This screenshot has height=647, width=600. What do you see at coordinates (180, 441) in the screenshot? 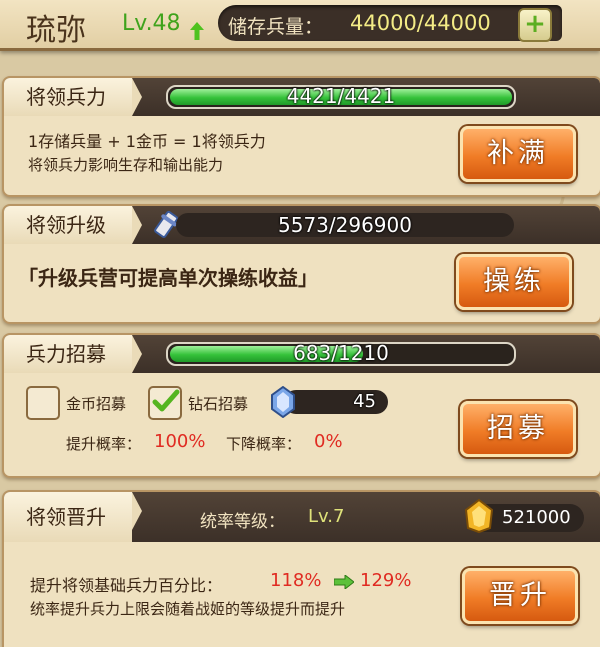
I see `raise-probability-value: 100%` at bounding box center [180, 441].